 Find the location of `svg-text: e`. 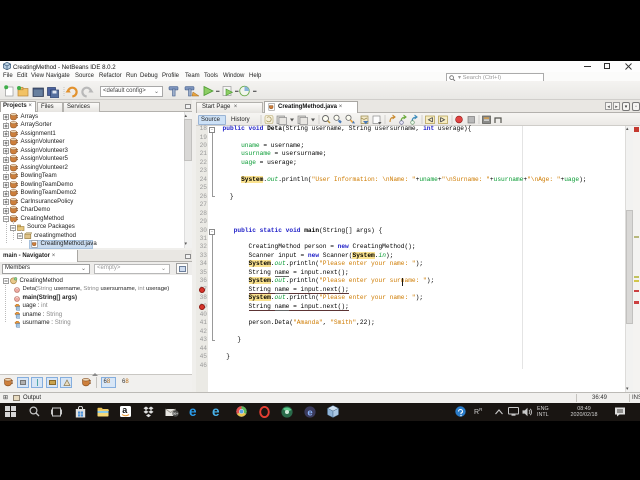

svg-text: e is located at coordinates (309, 412).